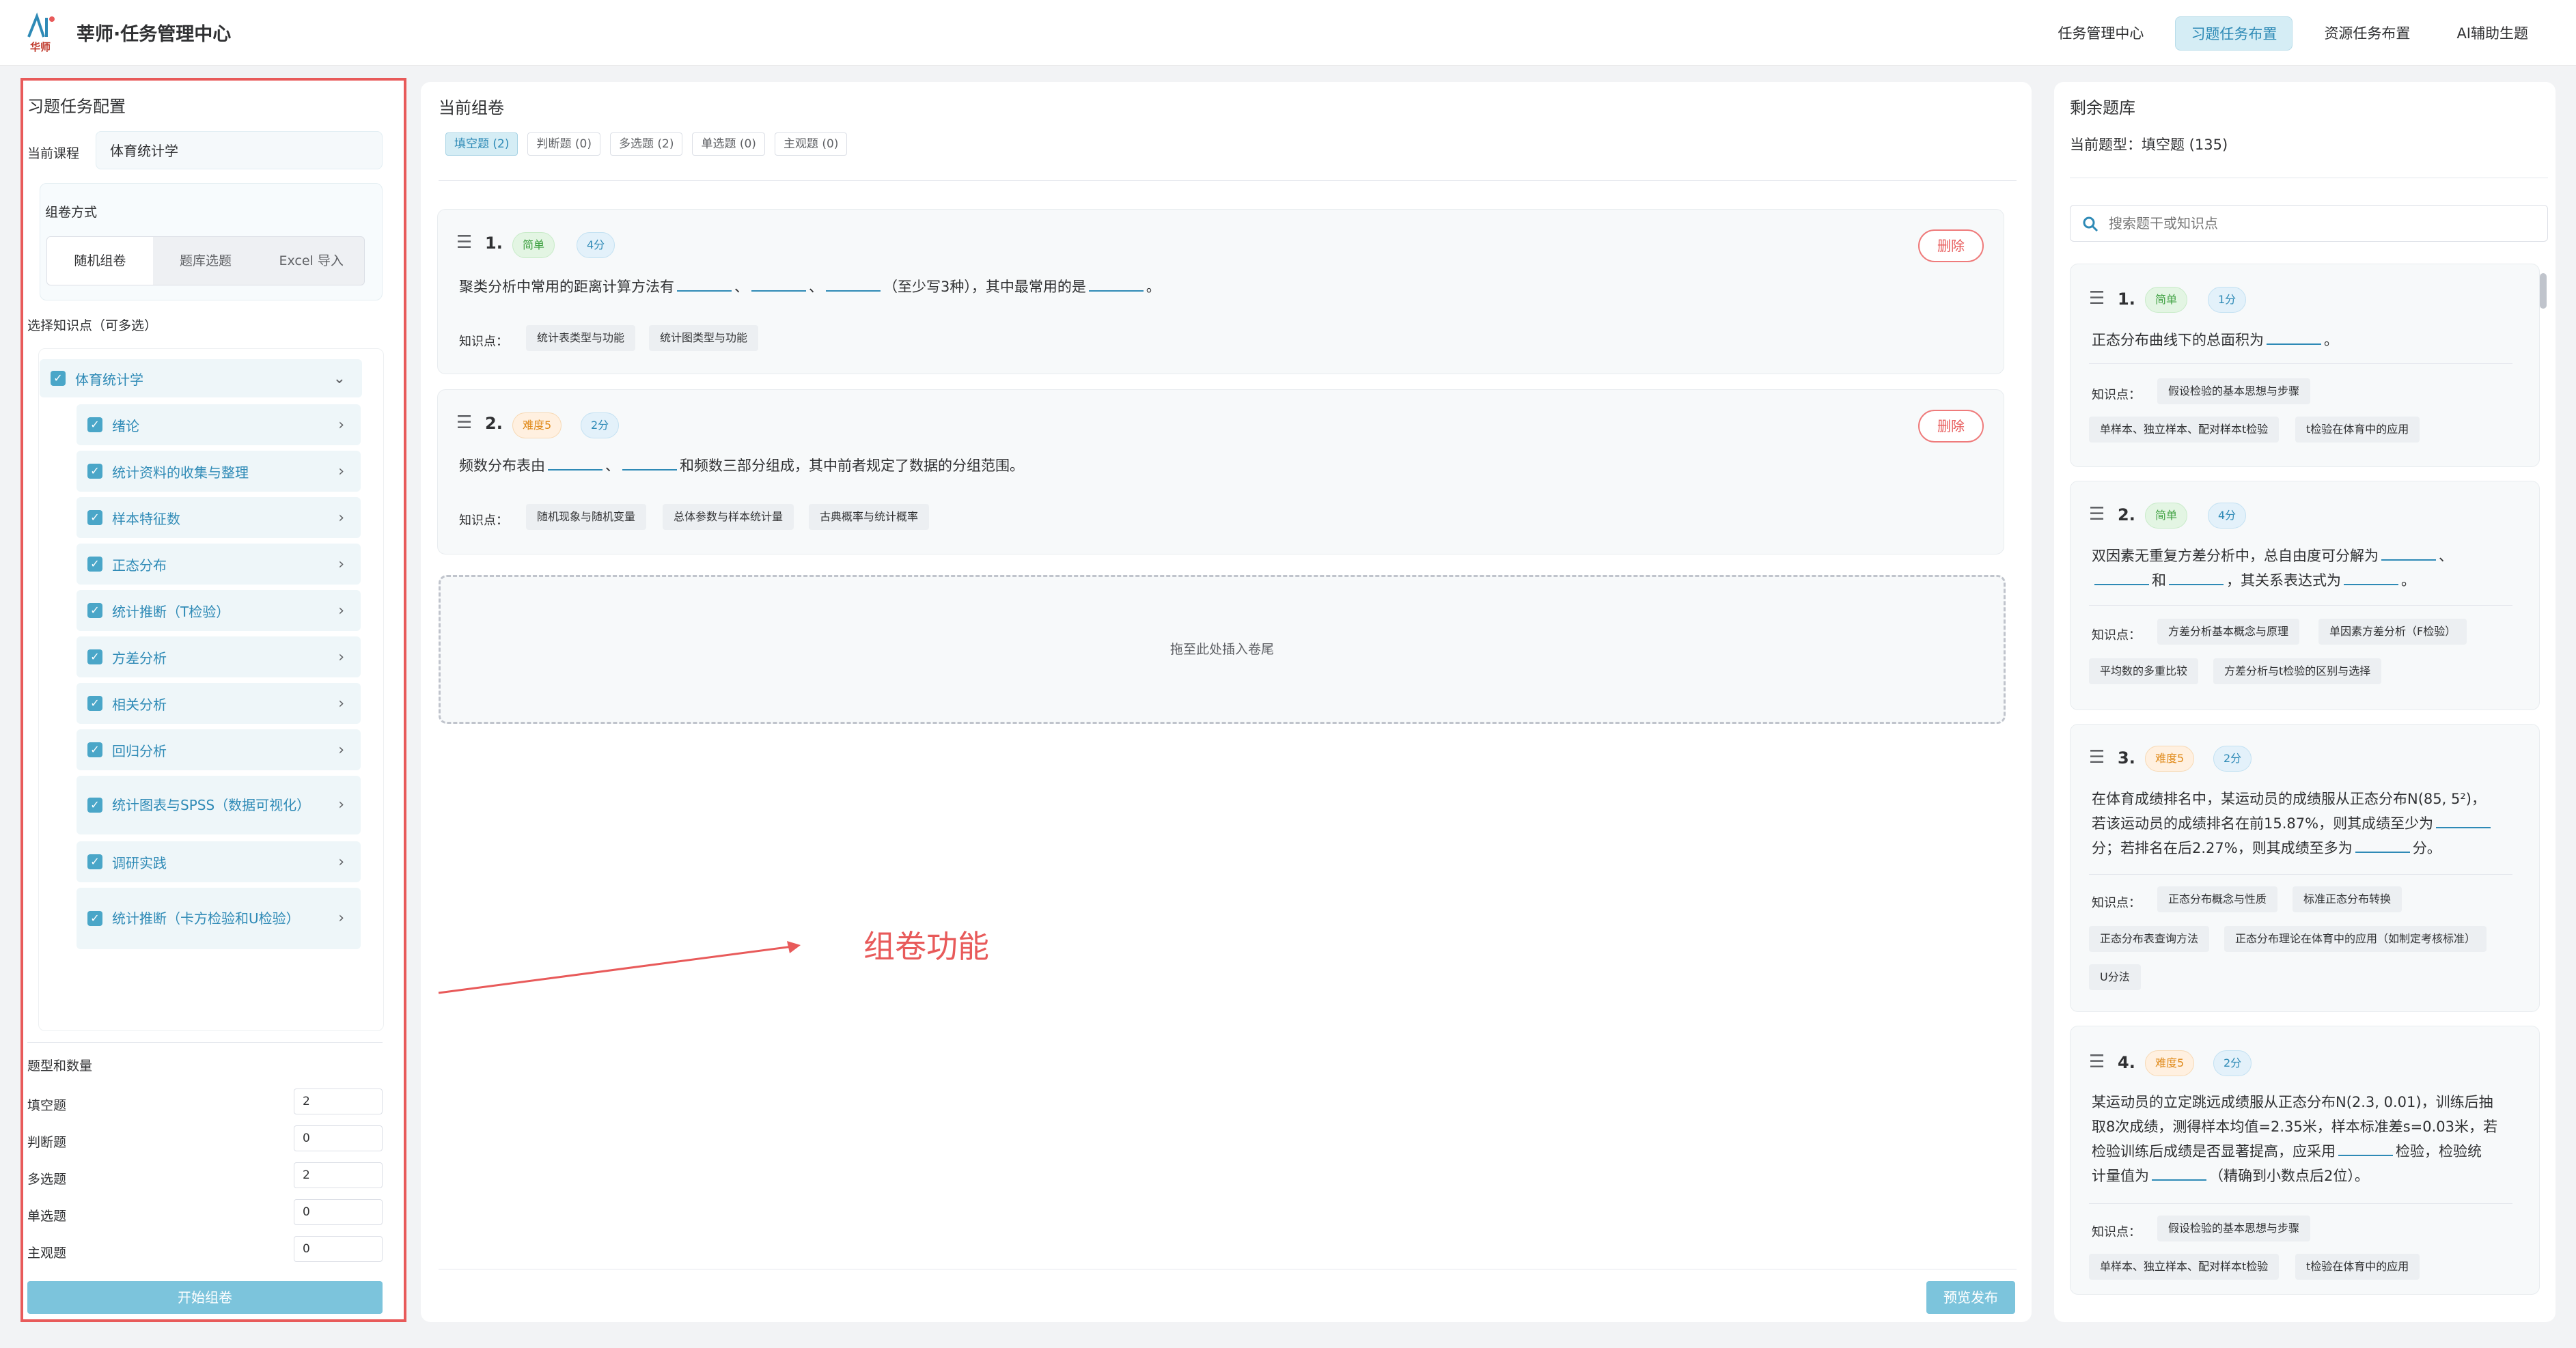 Image resolution: width=2576 pixels, height=1348 pixels. What do you see at coordinates (219, 610) in the screenshot?
I see `tree-item: ✓ 统计推断（T检验） ›` at bounding box center [219, 610].